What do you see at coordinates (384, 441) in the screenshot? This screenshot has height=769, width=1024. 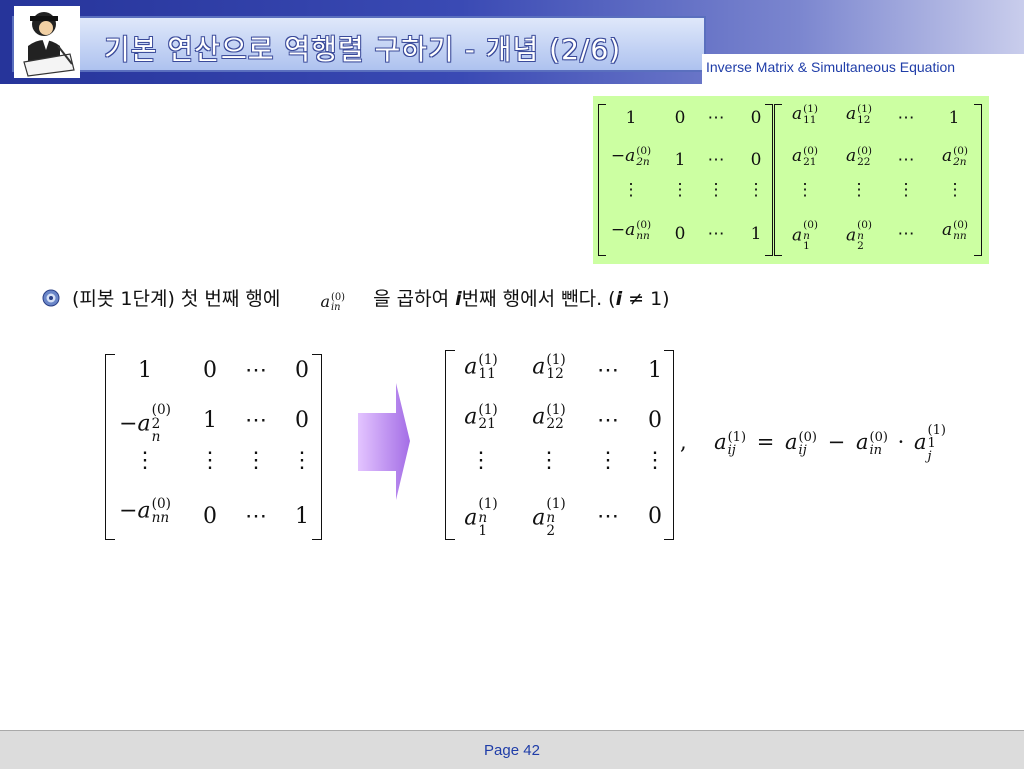 I see `arrow-right-icon` at bounding box center [384, 441].